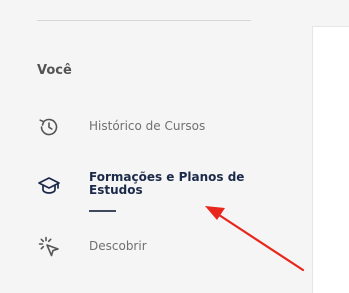 The height and width of the screenshot is (293, 349). Describe the element at coordinates (144, 20) in the screenshot. I see `sidebar-divider` at that location.